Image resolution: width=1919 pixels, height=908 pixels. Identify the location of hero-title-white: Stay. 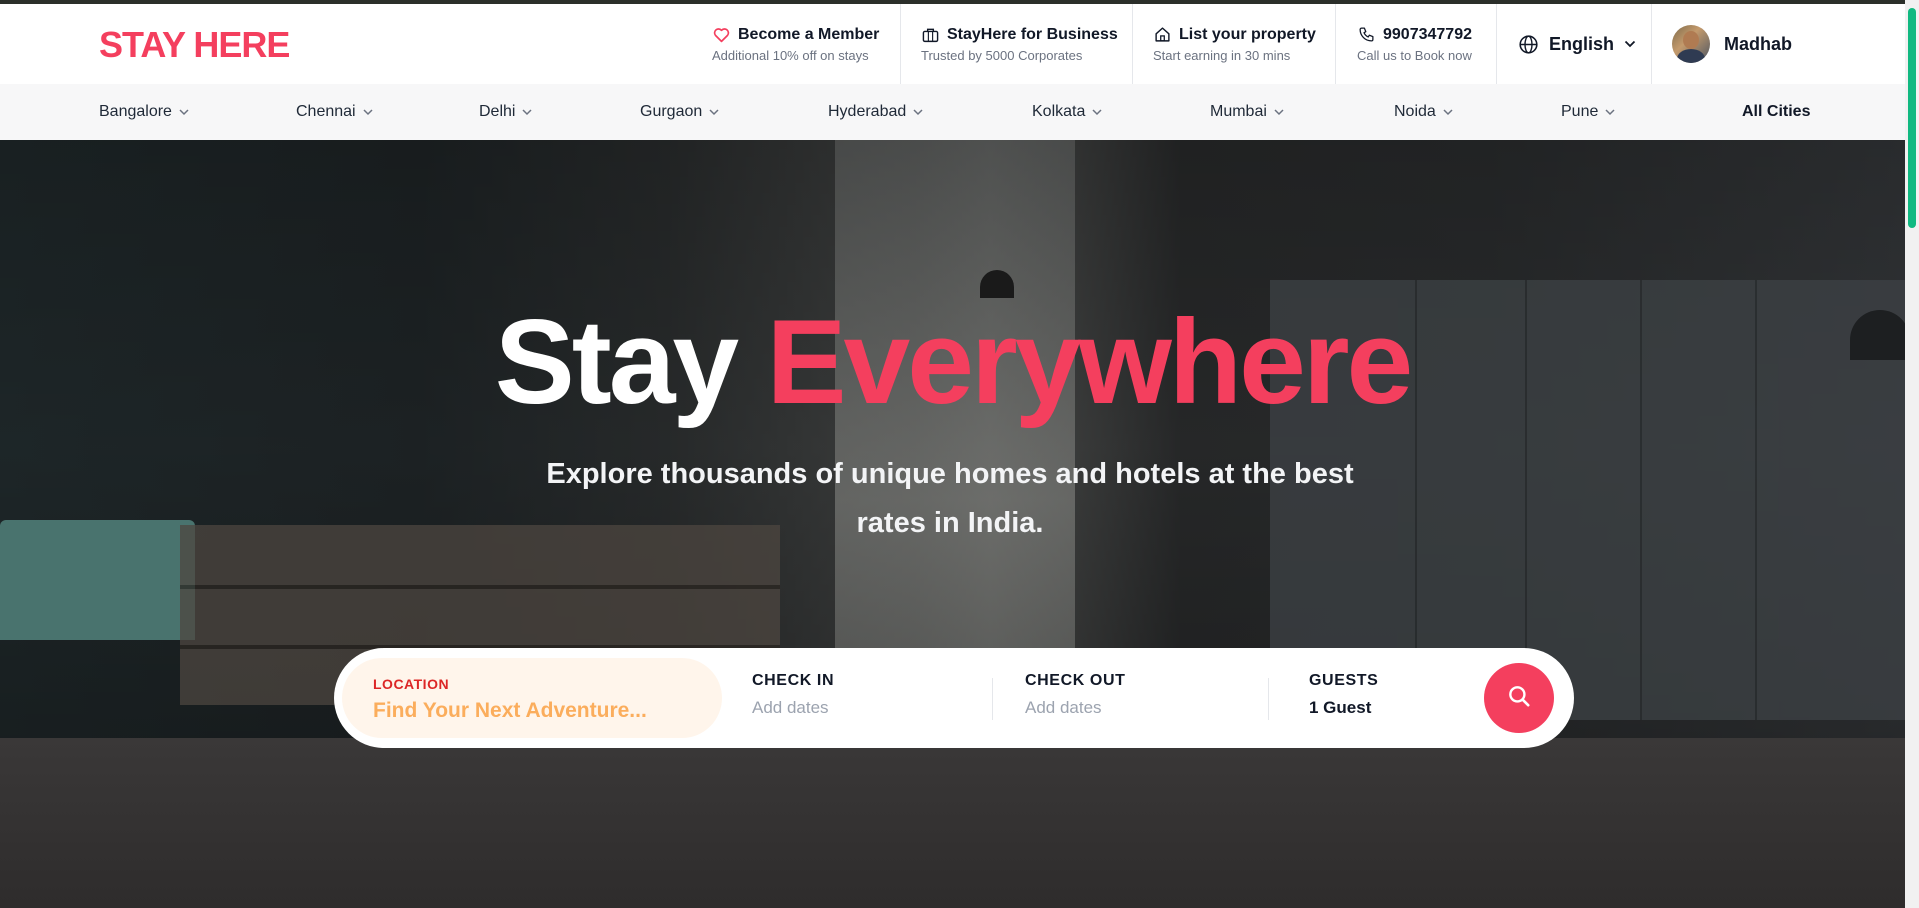
(616, 362).